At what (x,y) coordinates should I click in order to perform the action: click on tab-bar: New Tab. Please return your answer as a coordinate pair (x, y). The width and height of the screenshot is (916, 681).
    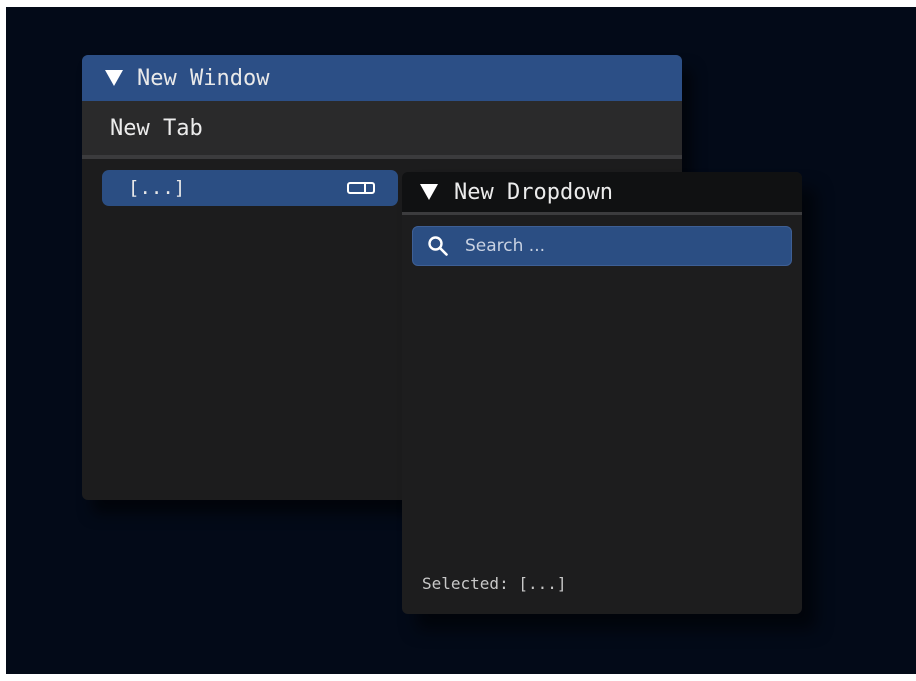
    Looking at the image, I should click on (382, 130).